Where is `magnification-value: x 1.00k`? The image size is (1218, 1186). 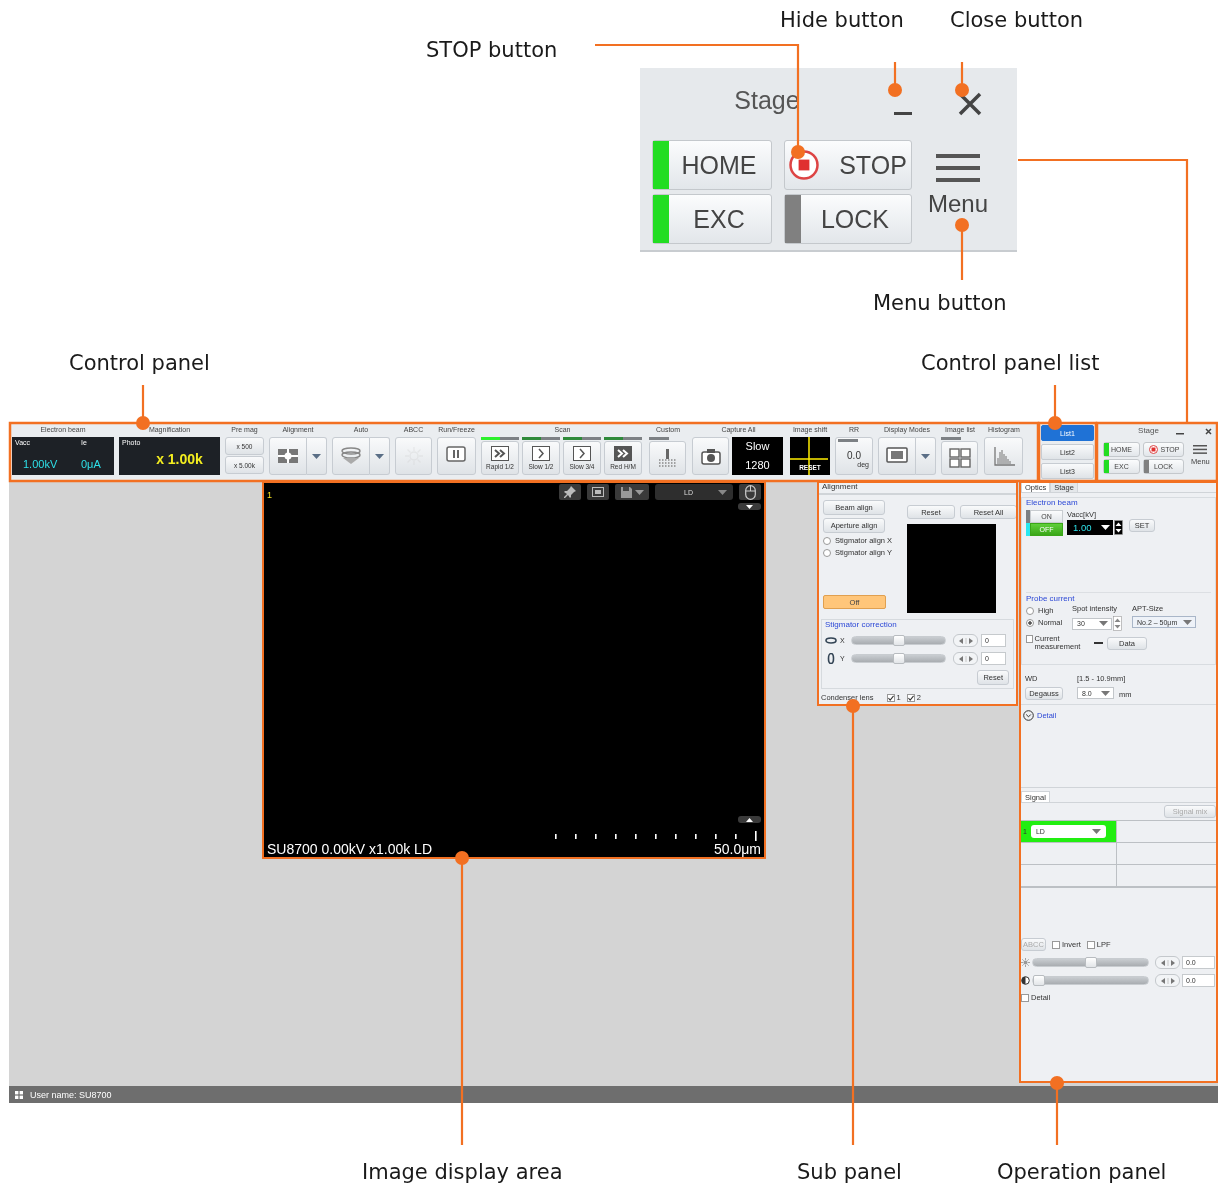
magnification-value: x 1.00k is located at coordinates (179, 459).